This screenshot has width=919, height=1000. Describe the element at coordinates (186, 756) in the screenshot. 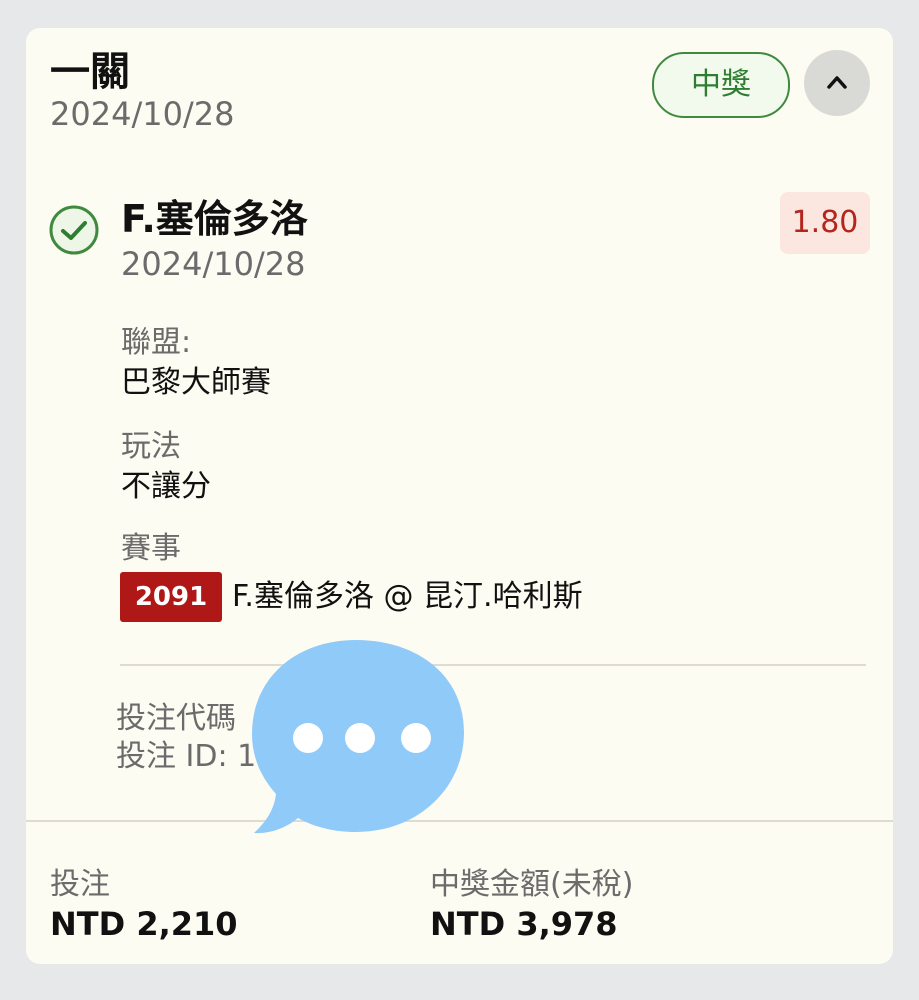

I see `ticket-id-label: 投注 ID: 1` at that location.